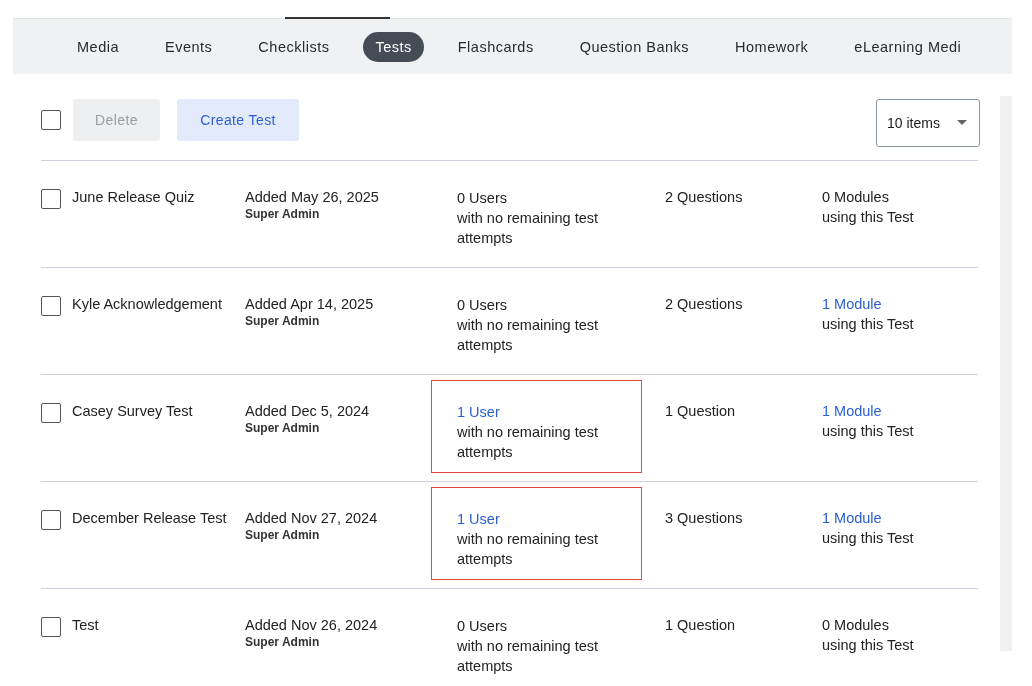 Image resolution: width=1032 pixels, height=686 pixels. Describe the element at coordinates (908, 46) in the screenshot. I see `tab: eLearning Medi` at that location.